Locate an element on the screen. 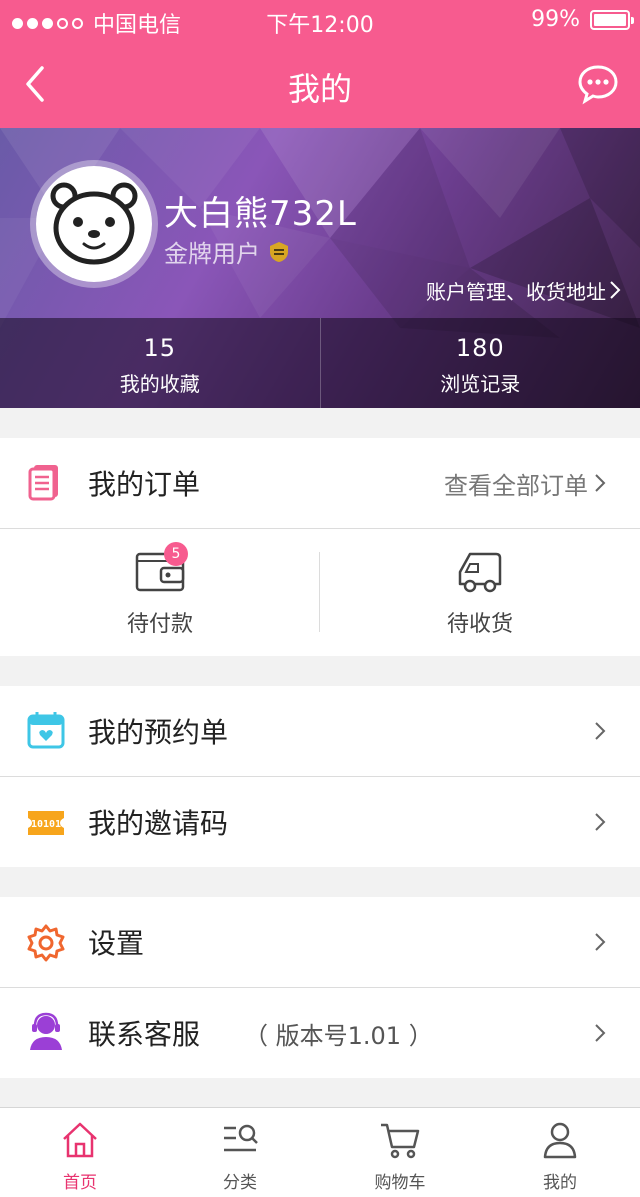 The image size is (640, 1197). stat-history: 180 浏览记录 is located at coordinates (480, 363).